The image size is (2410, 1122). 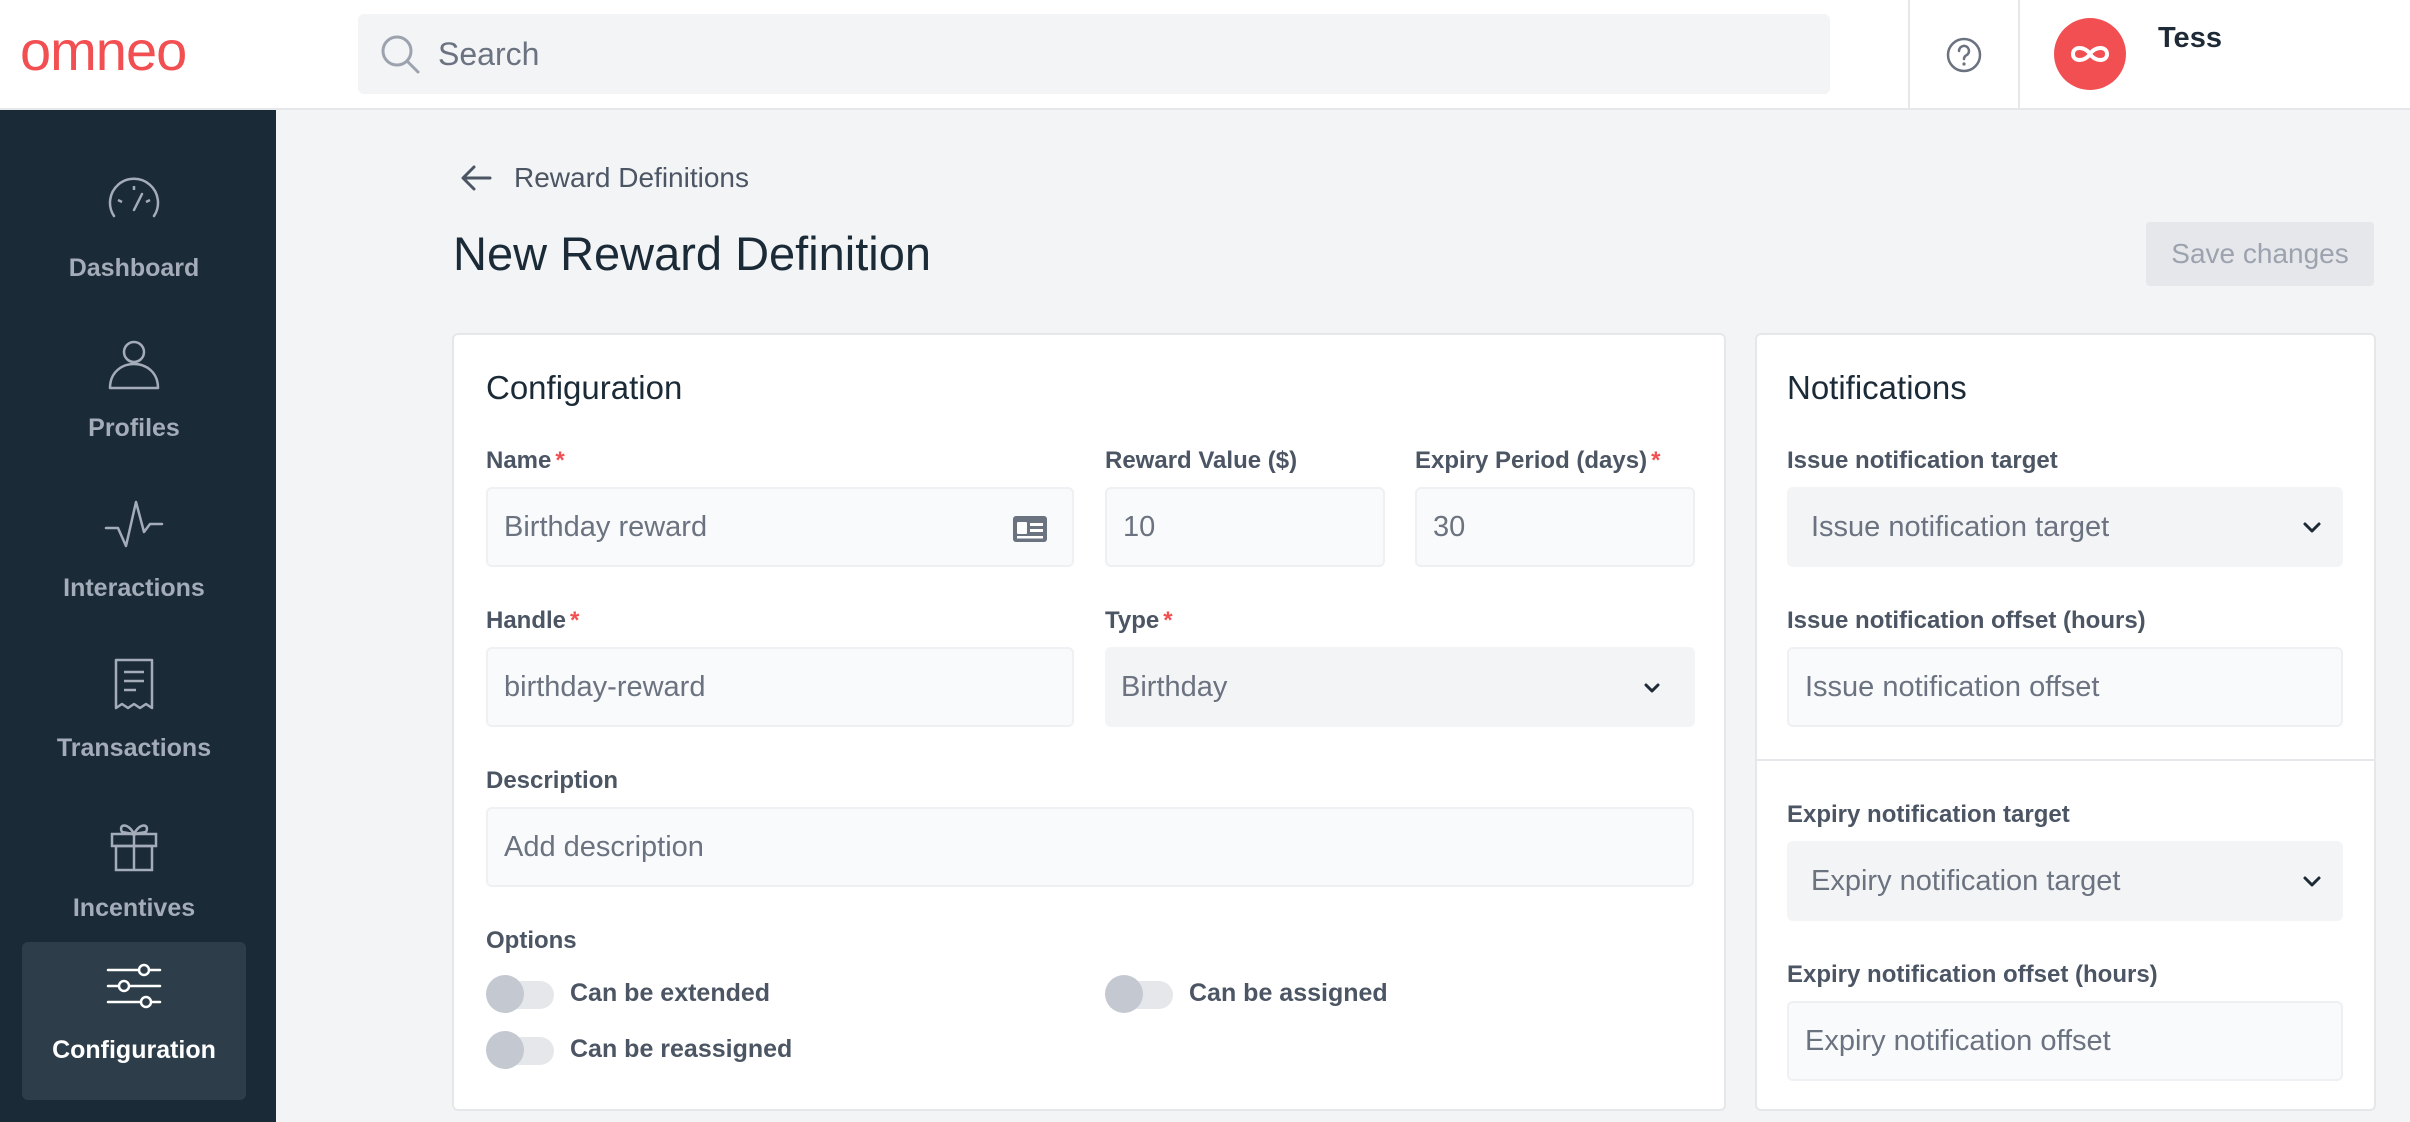 What do you see at coordinates (1966, 881) in the screenshot?
I see `expiry-target-value: Expiry notification target` at bounding box center [1966, 881].